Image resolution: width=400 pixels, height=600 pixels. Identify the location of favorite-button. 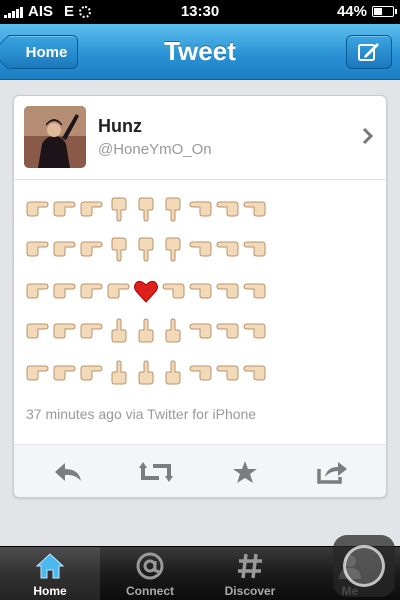
(245, 472).